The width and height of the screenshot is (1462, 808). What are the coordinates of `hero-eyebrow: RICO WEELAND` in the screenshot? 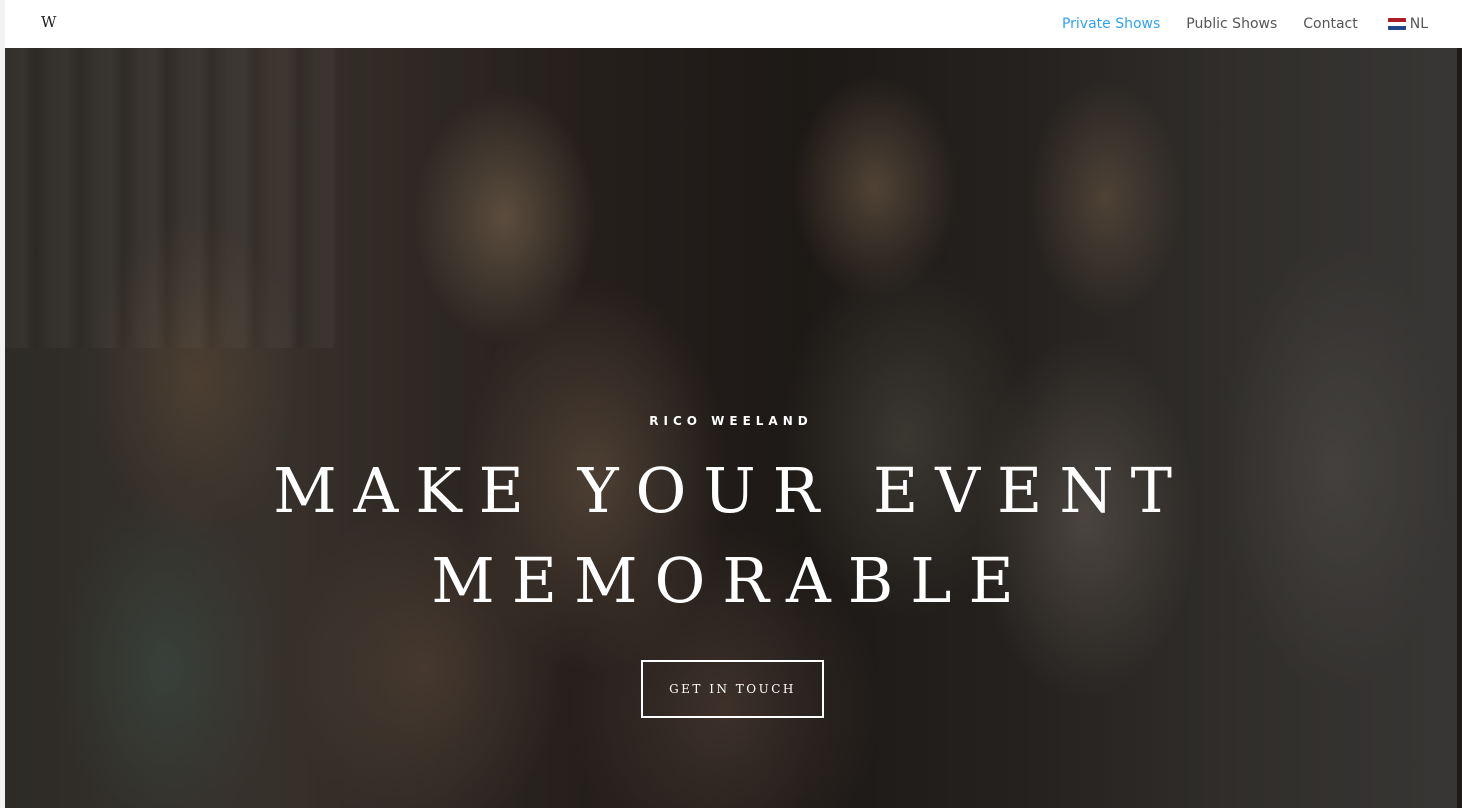 It's located at (731, 421).